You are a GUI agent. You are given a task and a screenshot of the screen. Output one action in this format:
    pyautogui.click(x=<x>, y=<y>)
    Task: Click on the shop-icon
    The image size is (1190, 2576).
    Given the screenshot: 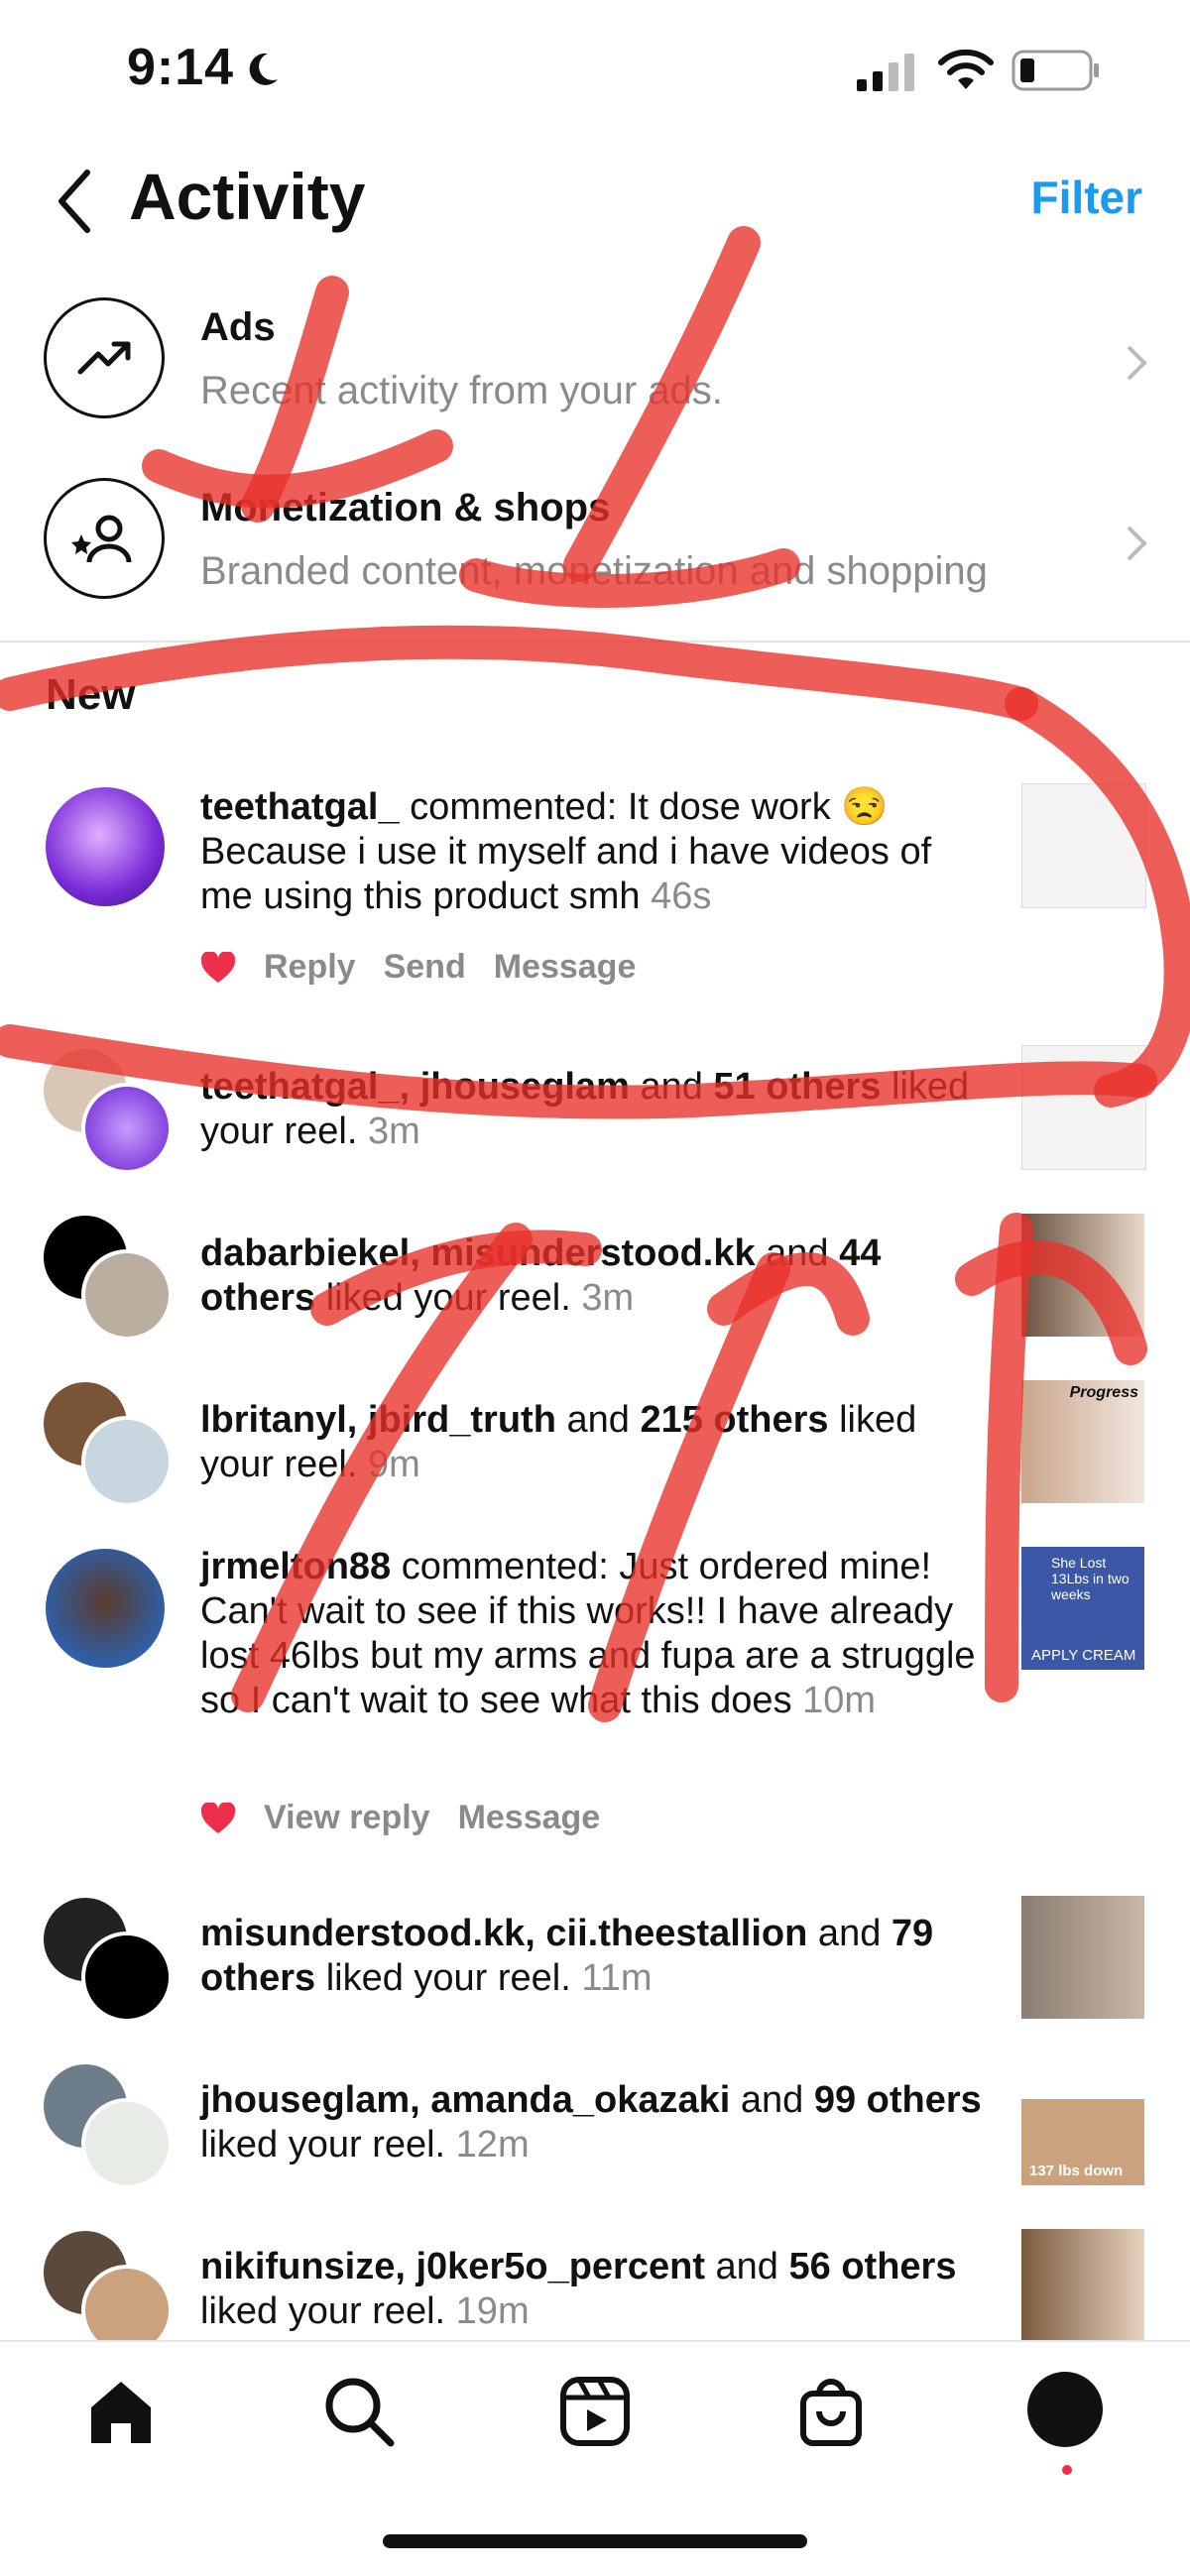 What is the action you would take?
    pyautogui.click(x=831, y=2411)
    